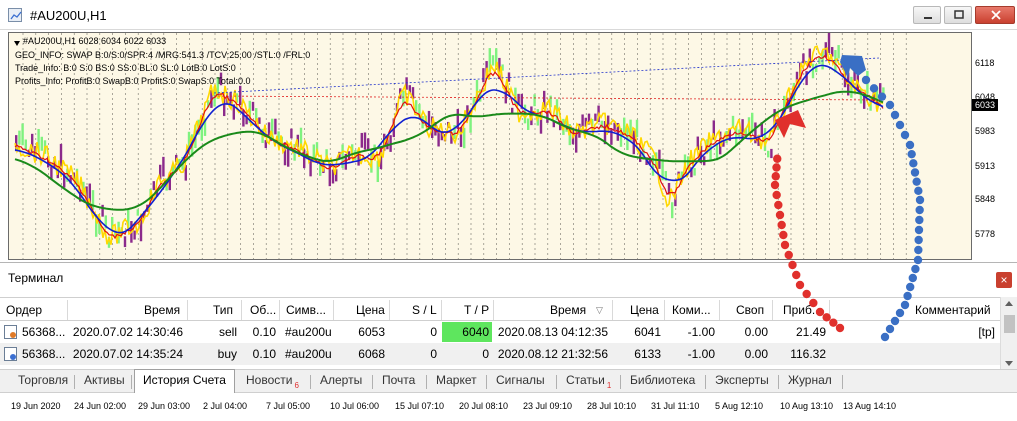  I want to click on type-cell: buy, so click(227, 354).